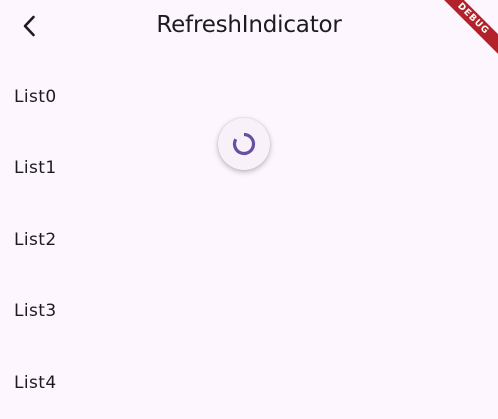  I want to click on app-bar: RefreshIndicator, so click(249, 26).